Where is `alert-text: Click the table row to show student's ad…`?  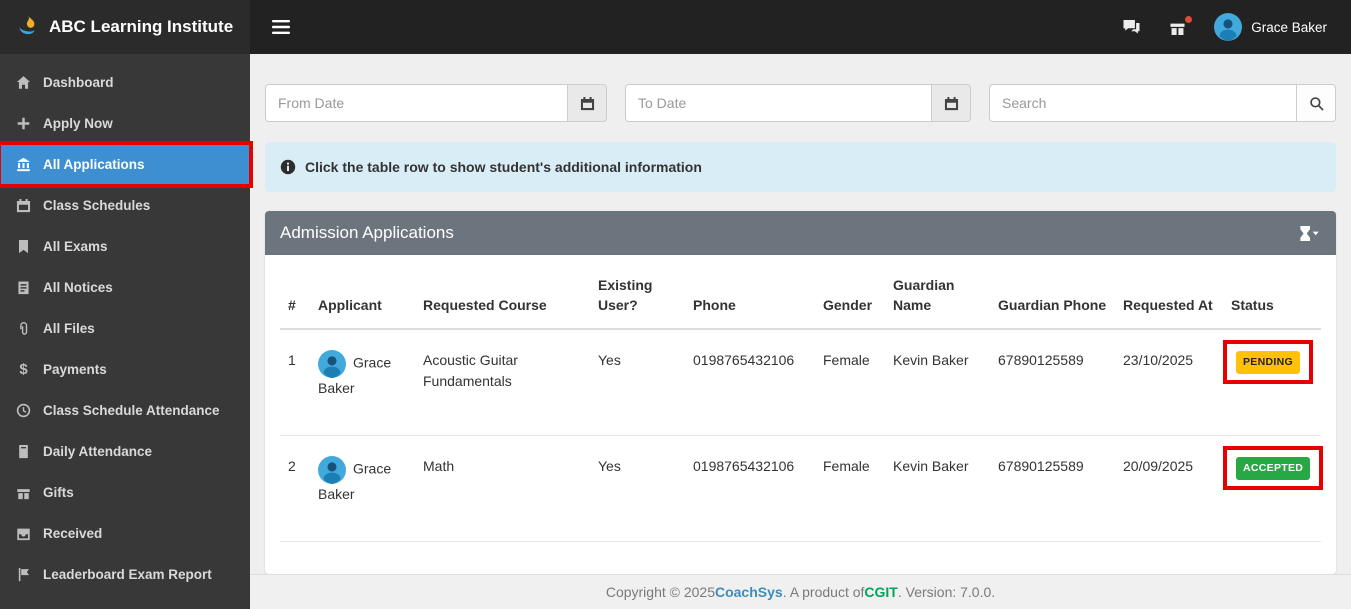 alert-text: Click the table row to show student's ad… is located at coordinates (503, 167).